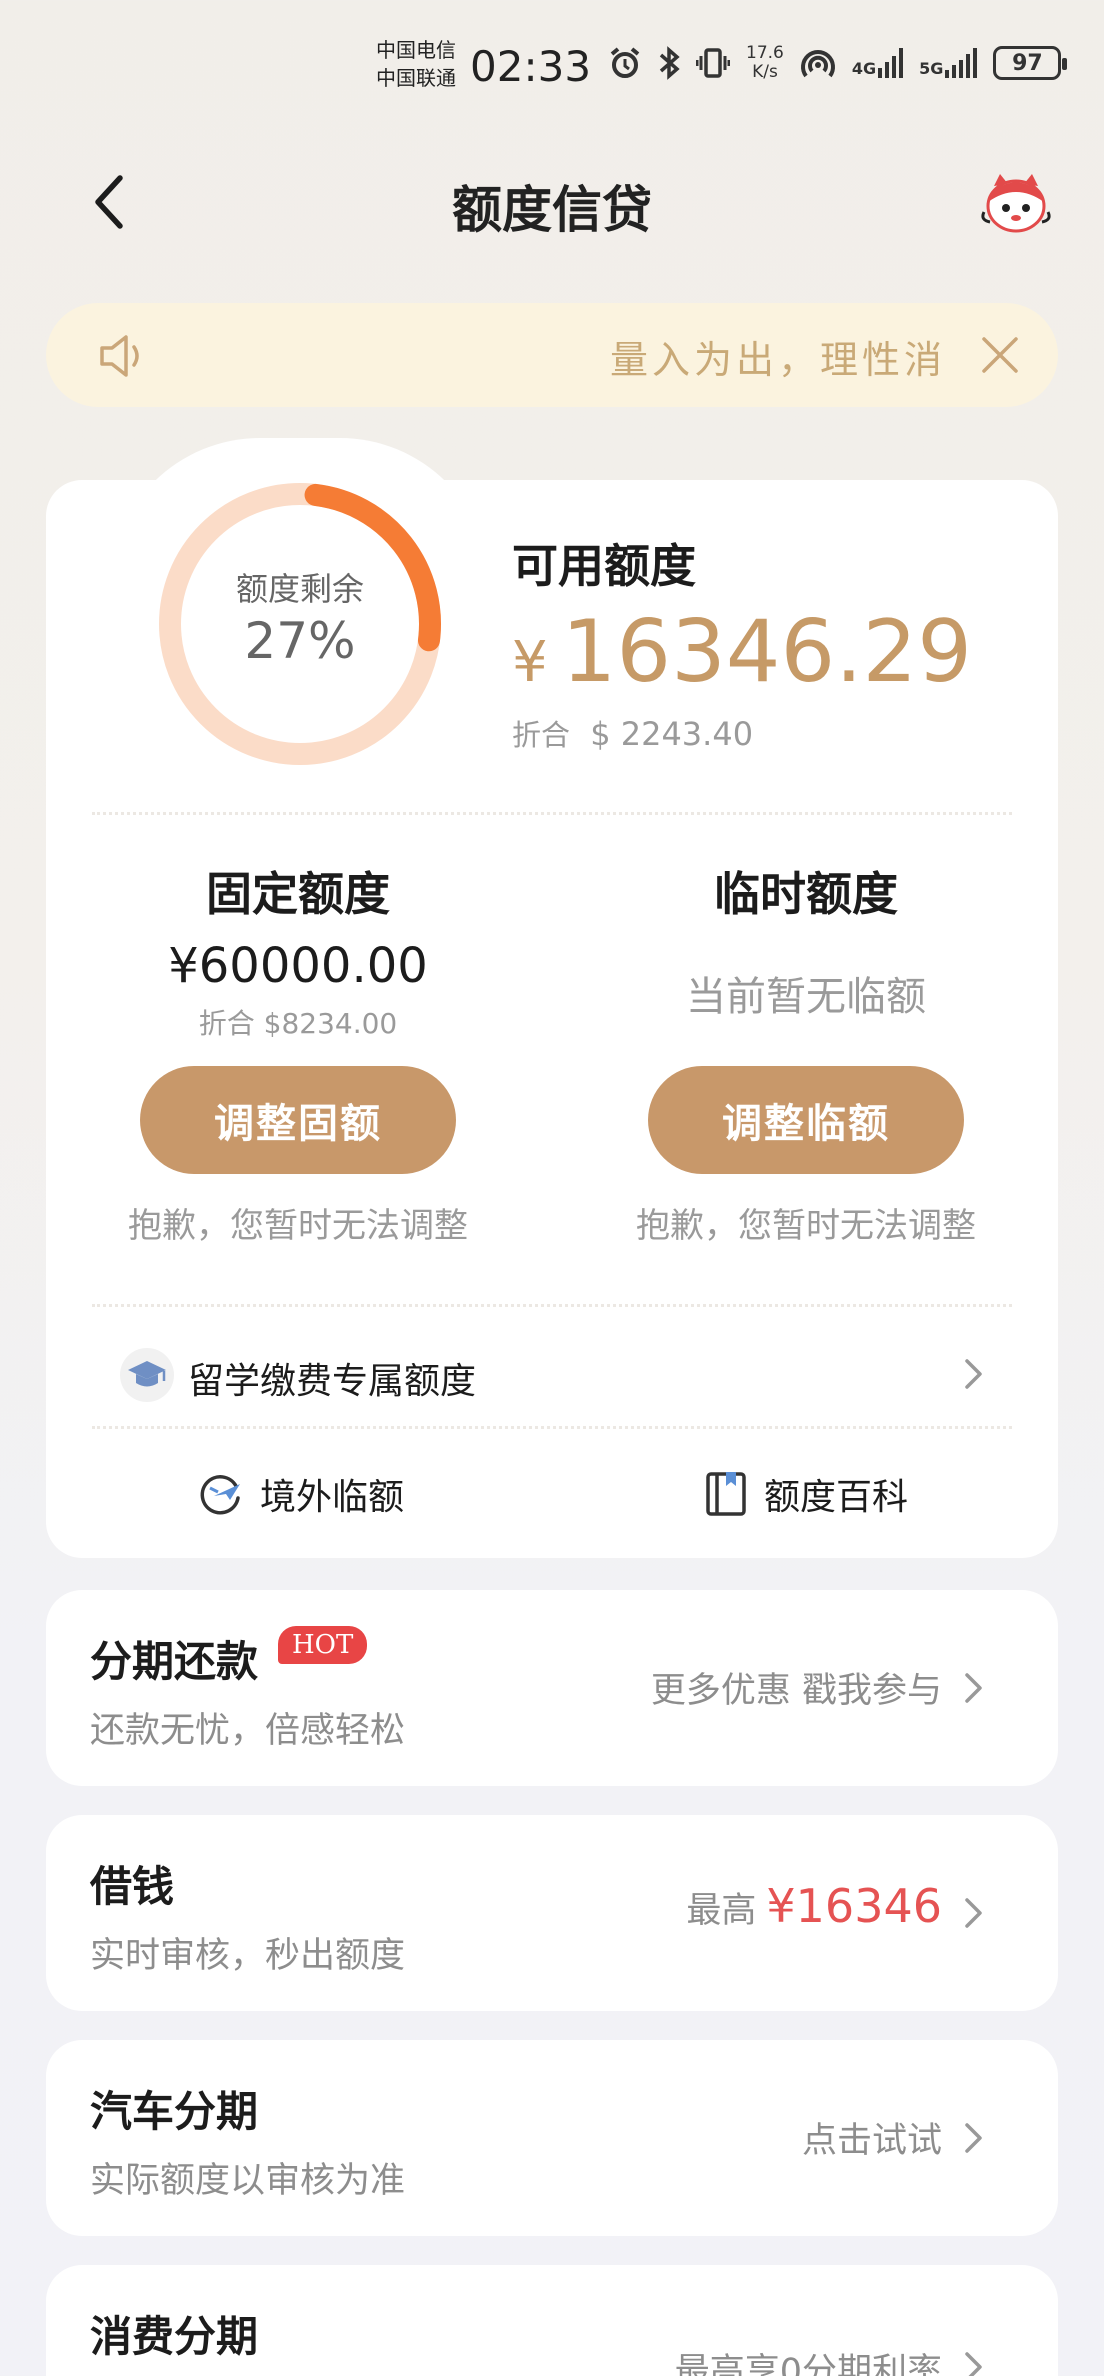 The width and height of the screenshot is (1104, 2376). Describe the element at coordinates (531, 66) in the screenshot. I see `status-time: 02:33` at that location.